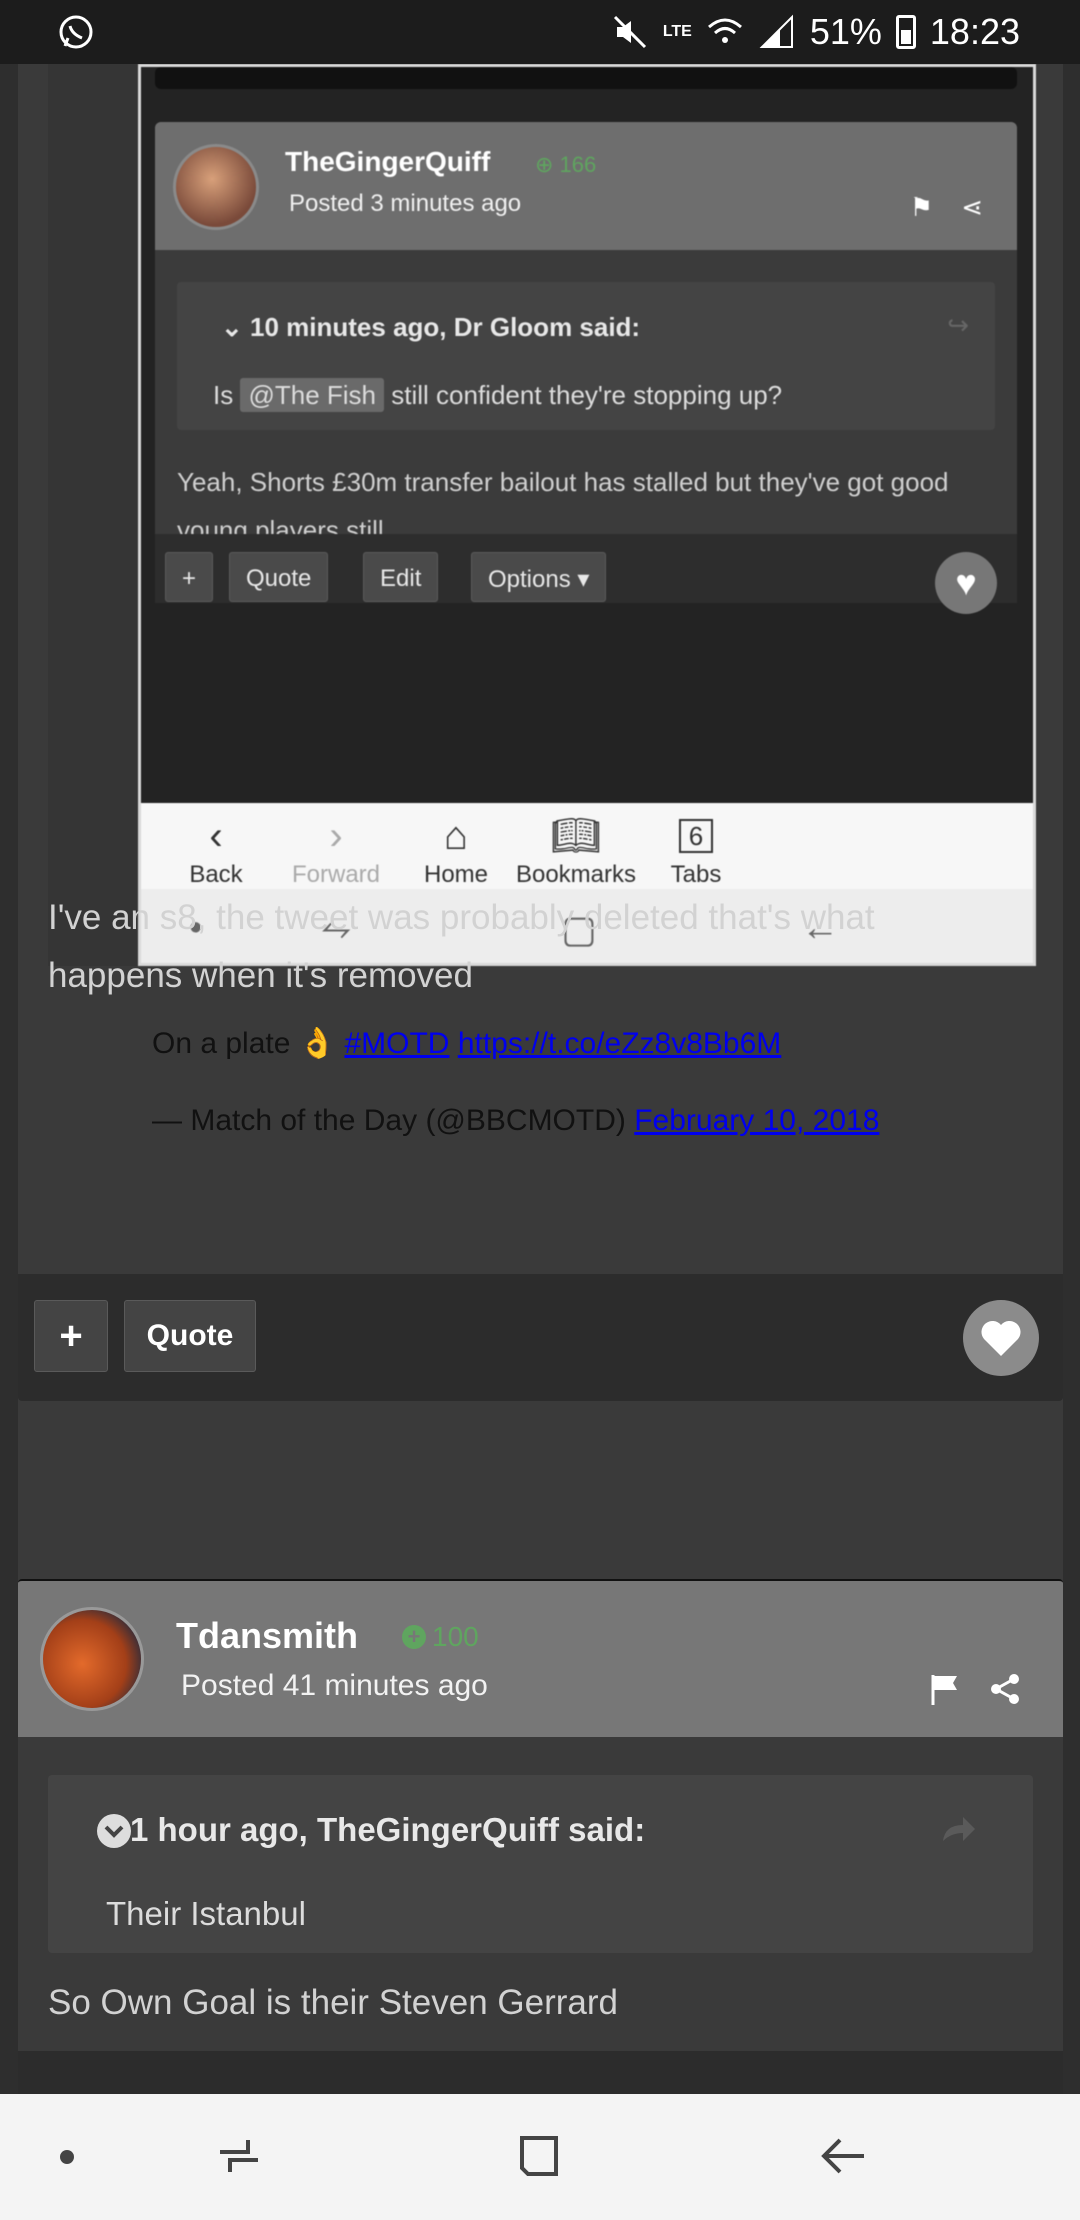 The height and width of the screenshot is (2220, 1080). I want to click on share-icon, so click(1005, 1689).